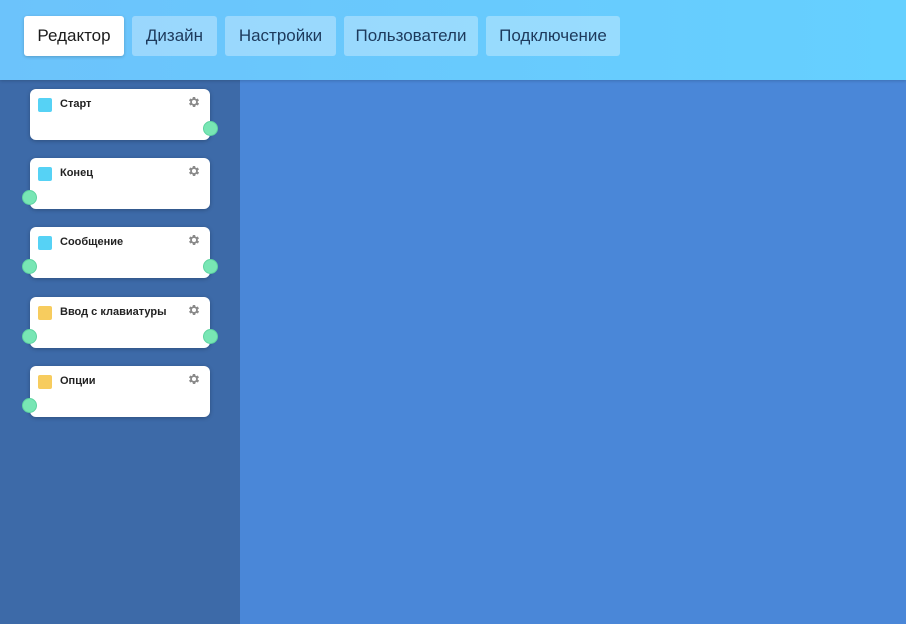  I want to click on palette-node-end: Конец, so click(116, 183).